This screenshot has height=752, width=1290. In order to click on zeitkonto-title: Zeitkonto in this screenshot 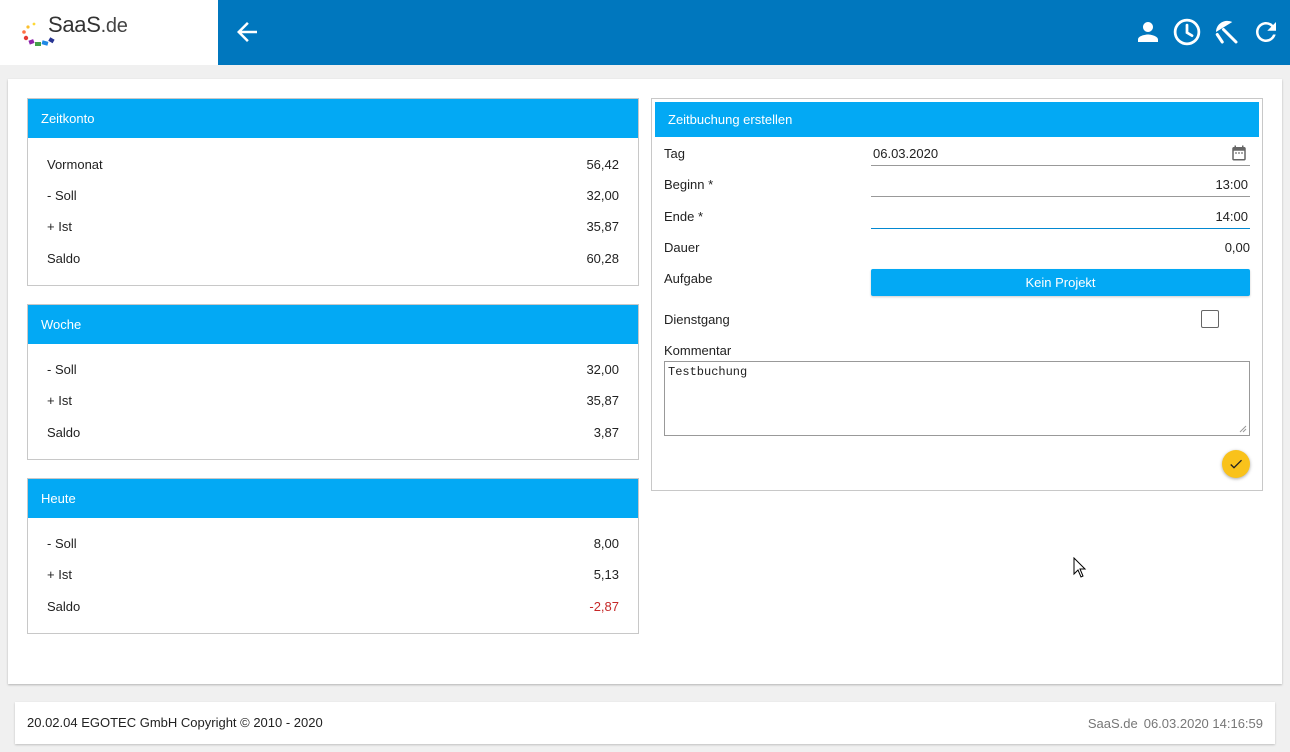, I will do `click(333, 118)`.